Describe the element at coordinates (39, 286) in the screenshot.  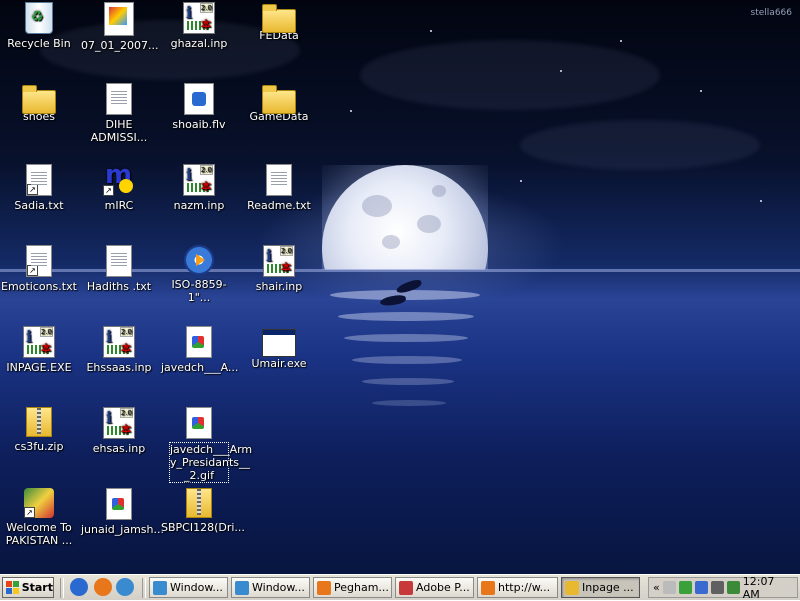
I see `desktop-icon-label: Emoticons.txt` at that location.